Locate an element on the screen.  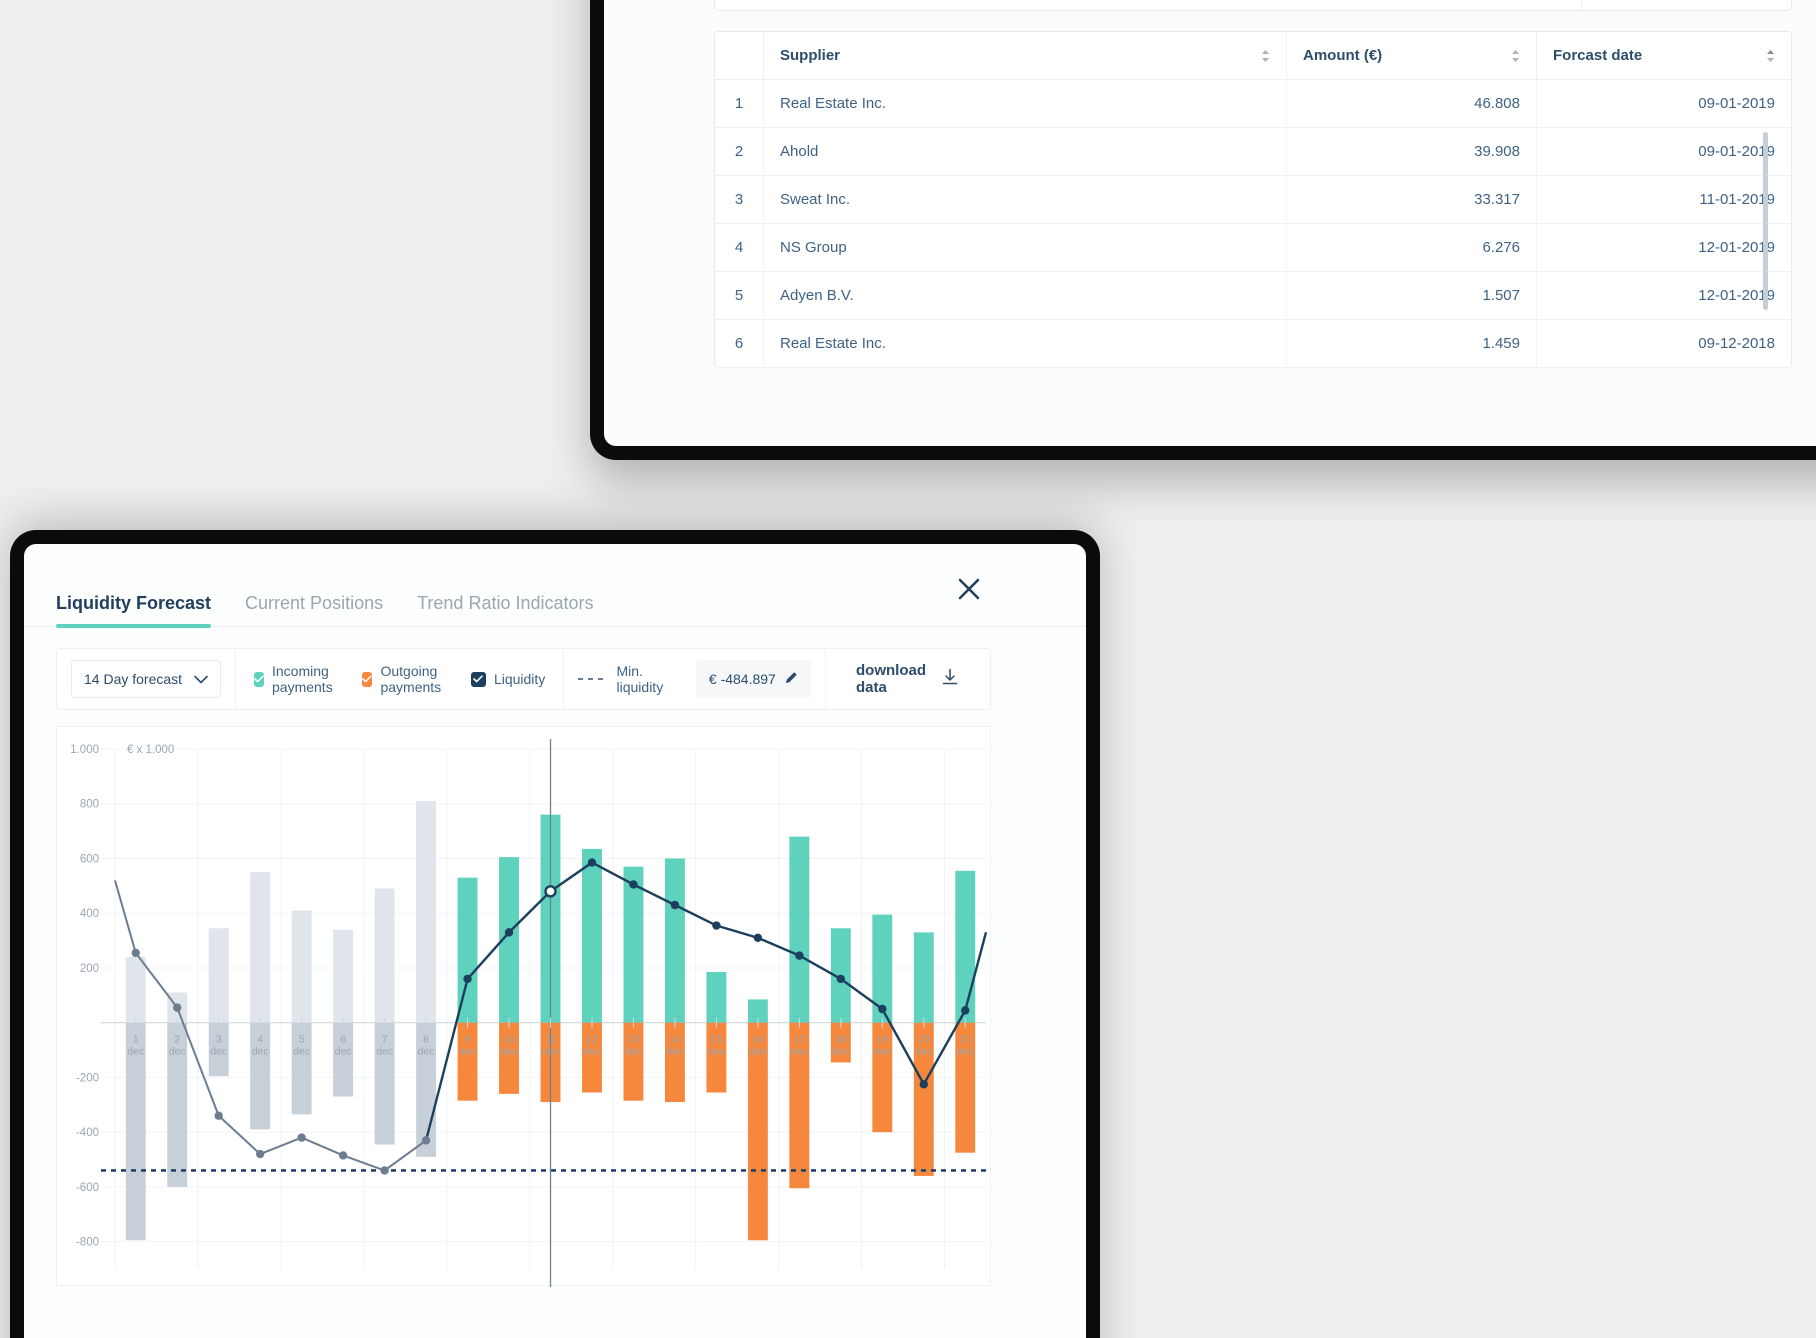
table-row: 3 Sweat Inc. 33.317 11-01-2019 is located at coordinates (1253, 200).